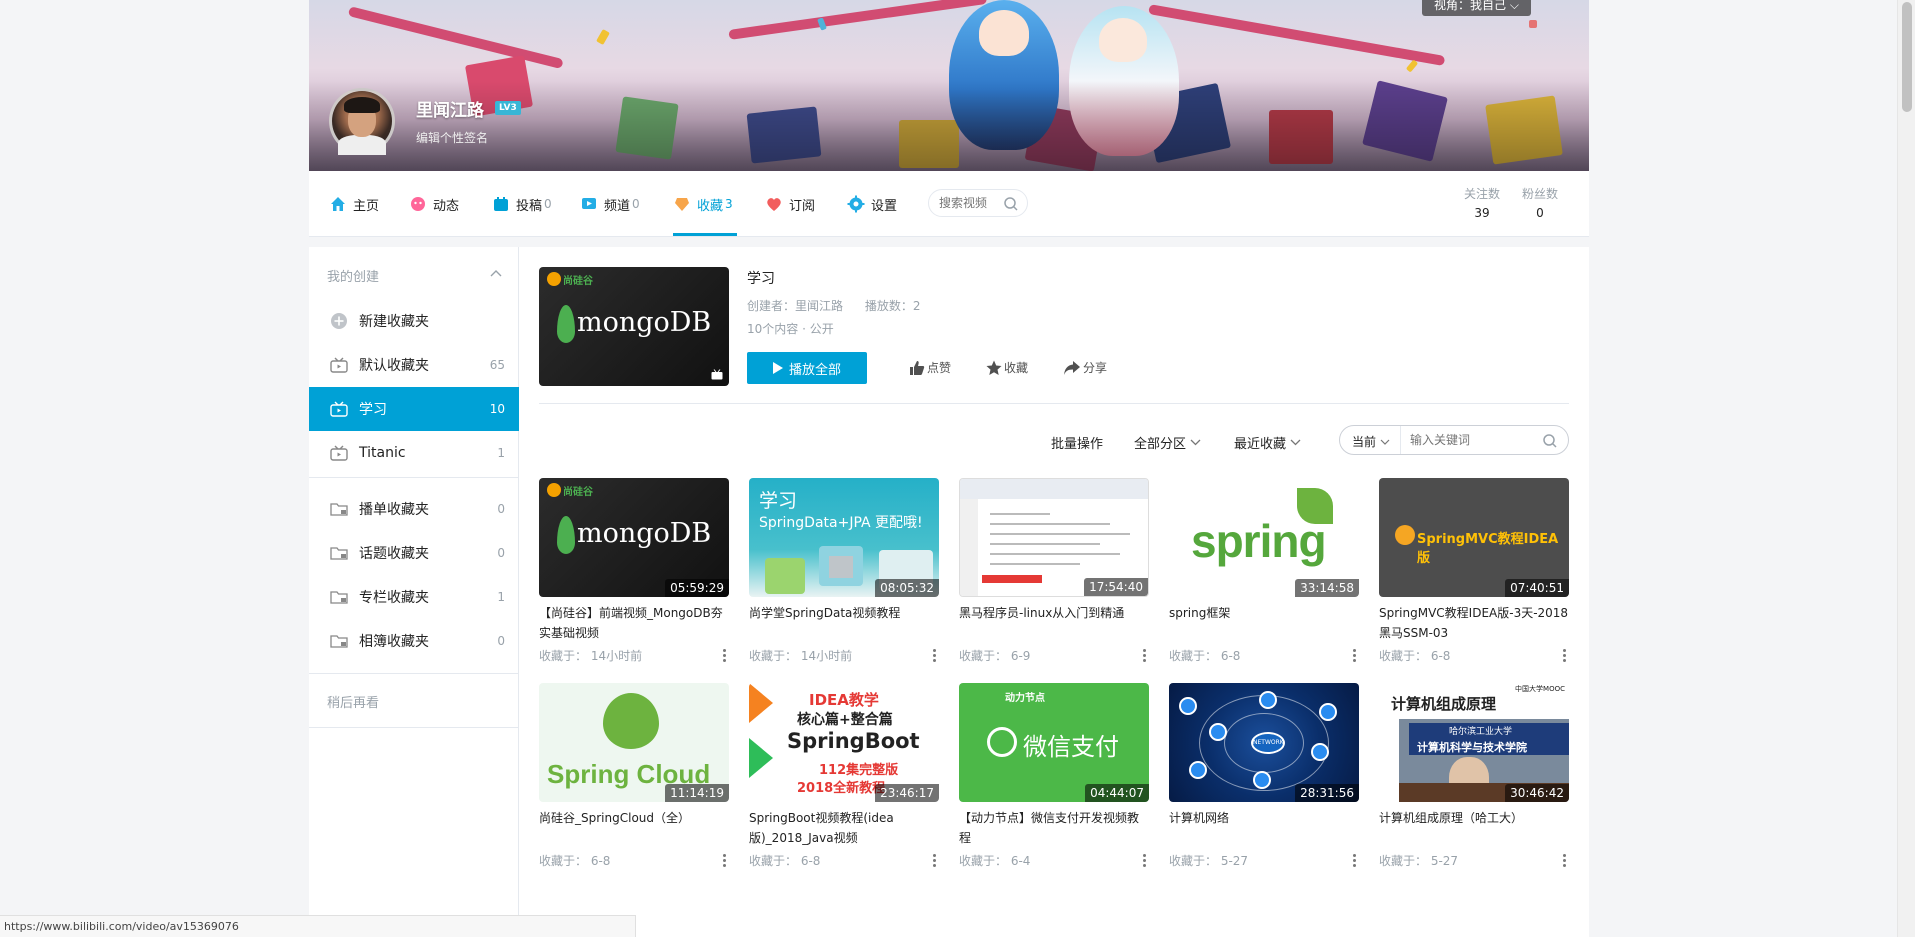 The width and height of the screenshot is (1915, 937). What do you see at coordinates (930, 367) in the screenshot?
I see `like-button: 点赞` at bounding box center [930, 367].